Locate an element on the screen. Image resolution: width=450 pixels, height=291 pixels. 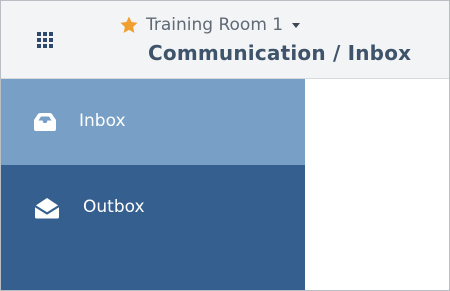
caret-down-icon is located at coordinates (296, 25).